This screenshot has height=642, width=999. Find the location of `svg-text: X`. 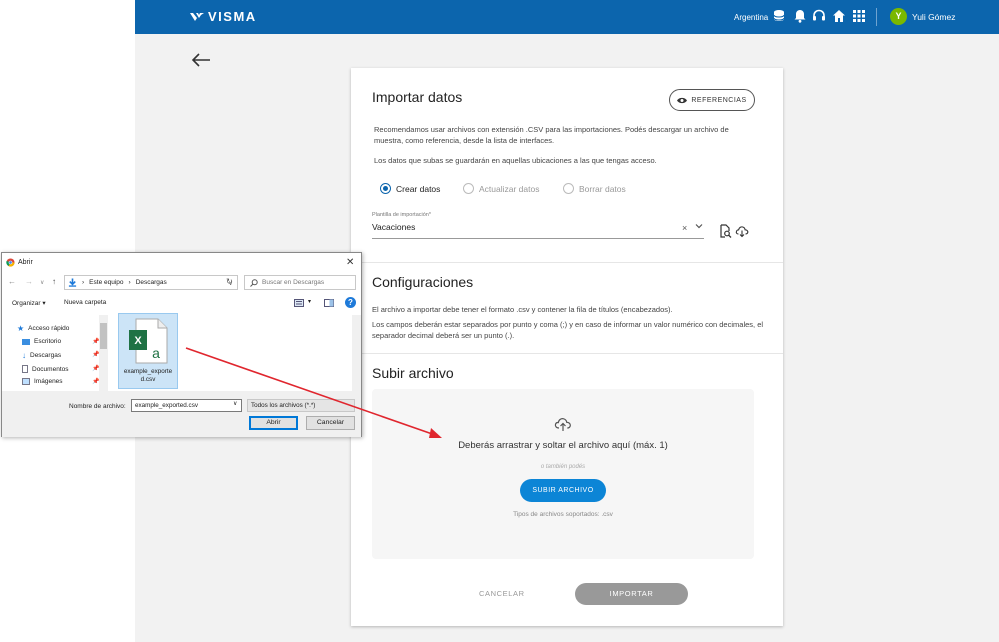

svg-text: X is located at coordinates (138, 341).